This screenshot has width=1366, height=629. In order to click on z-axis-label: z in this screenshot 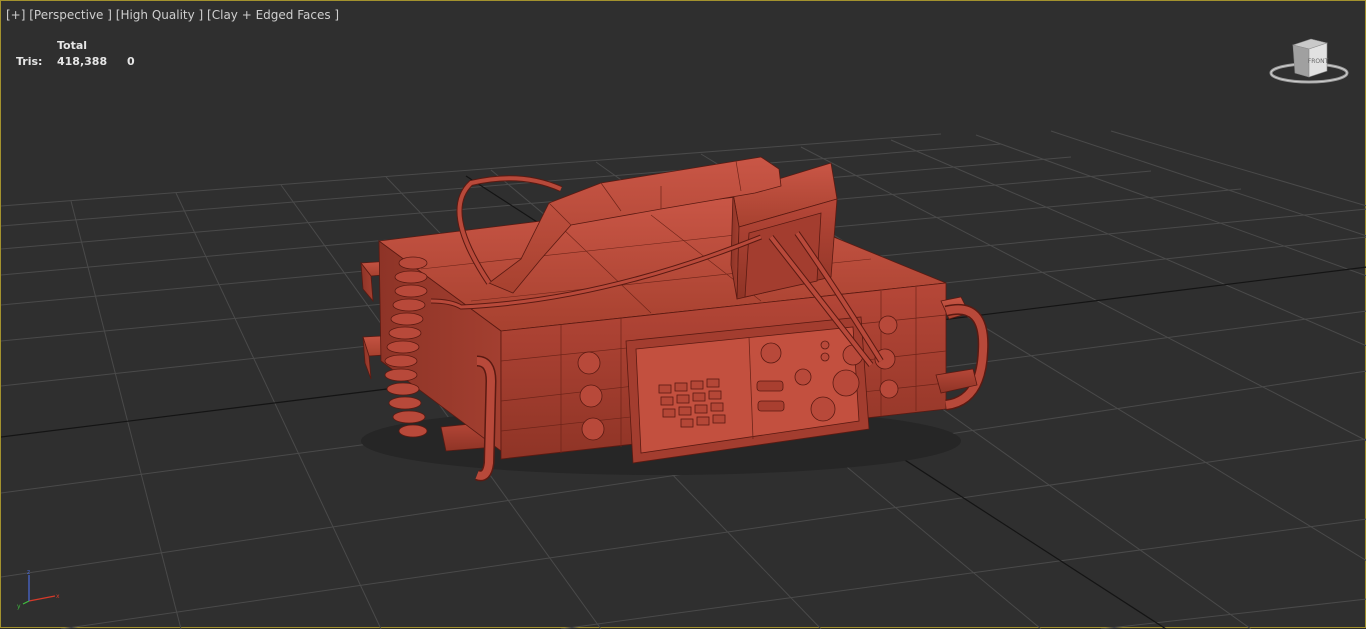, I will do `click(28, 572)`.